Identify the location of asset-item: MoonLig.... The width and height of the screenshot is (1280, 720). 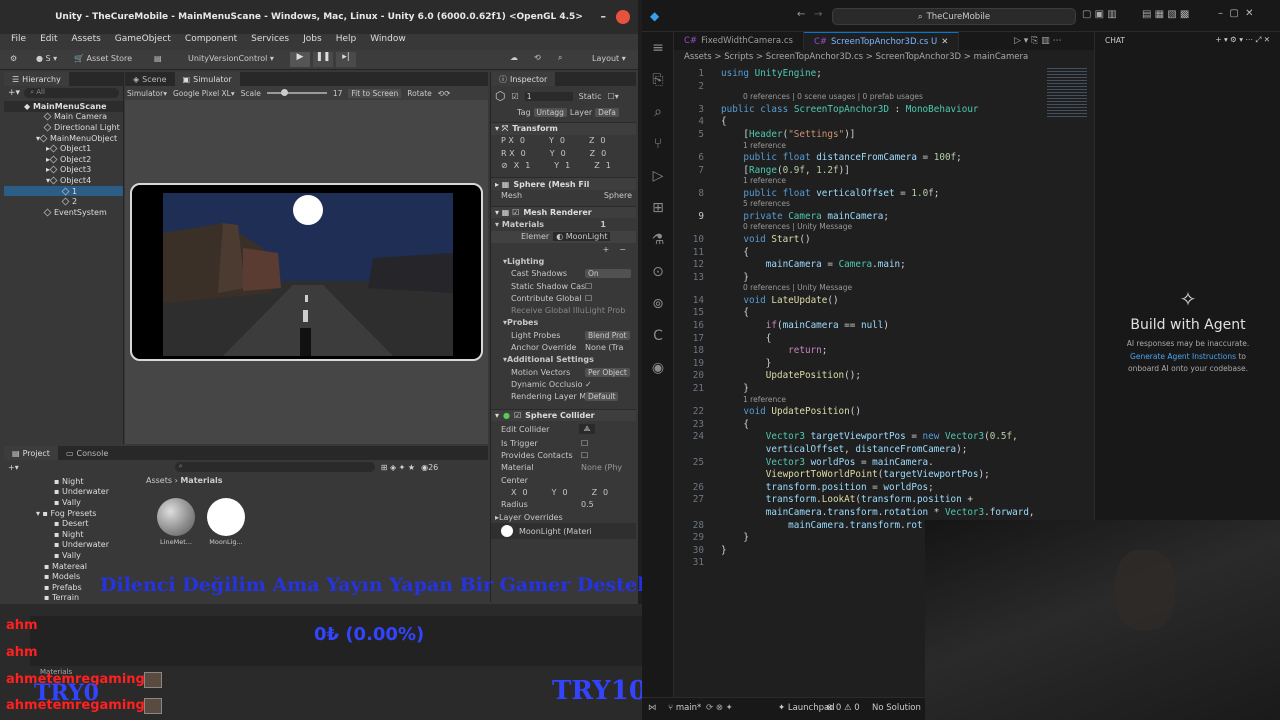
(226, 522).